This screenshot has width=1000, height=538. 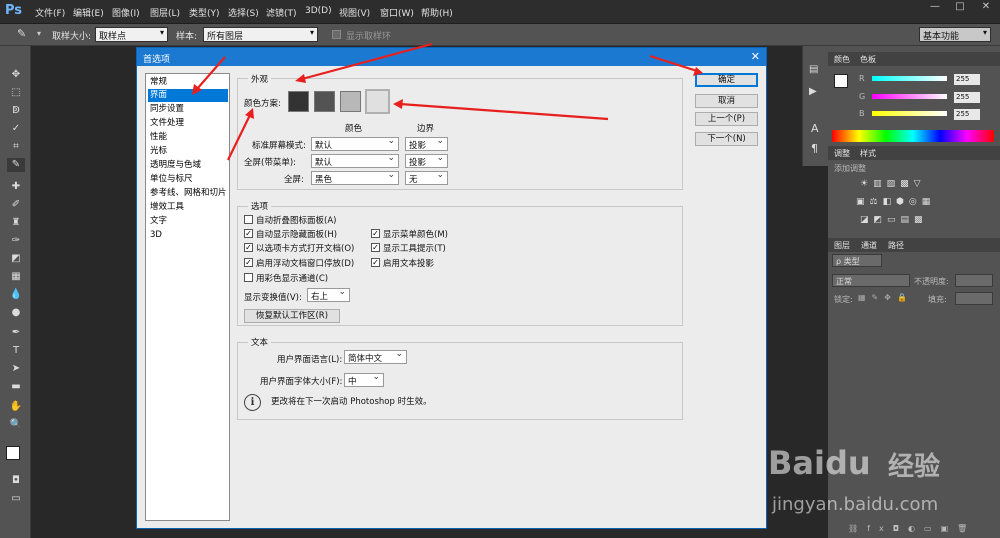 What do you see at coordinates (673, 63) in the screenshot?
I see `arrow-to-ok` at bounding box center [673, 63].